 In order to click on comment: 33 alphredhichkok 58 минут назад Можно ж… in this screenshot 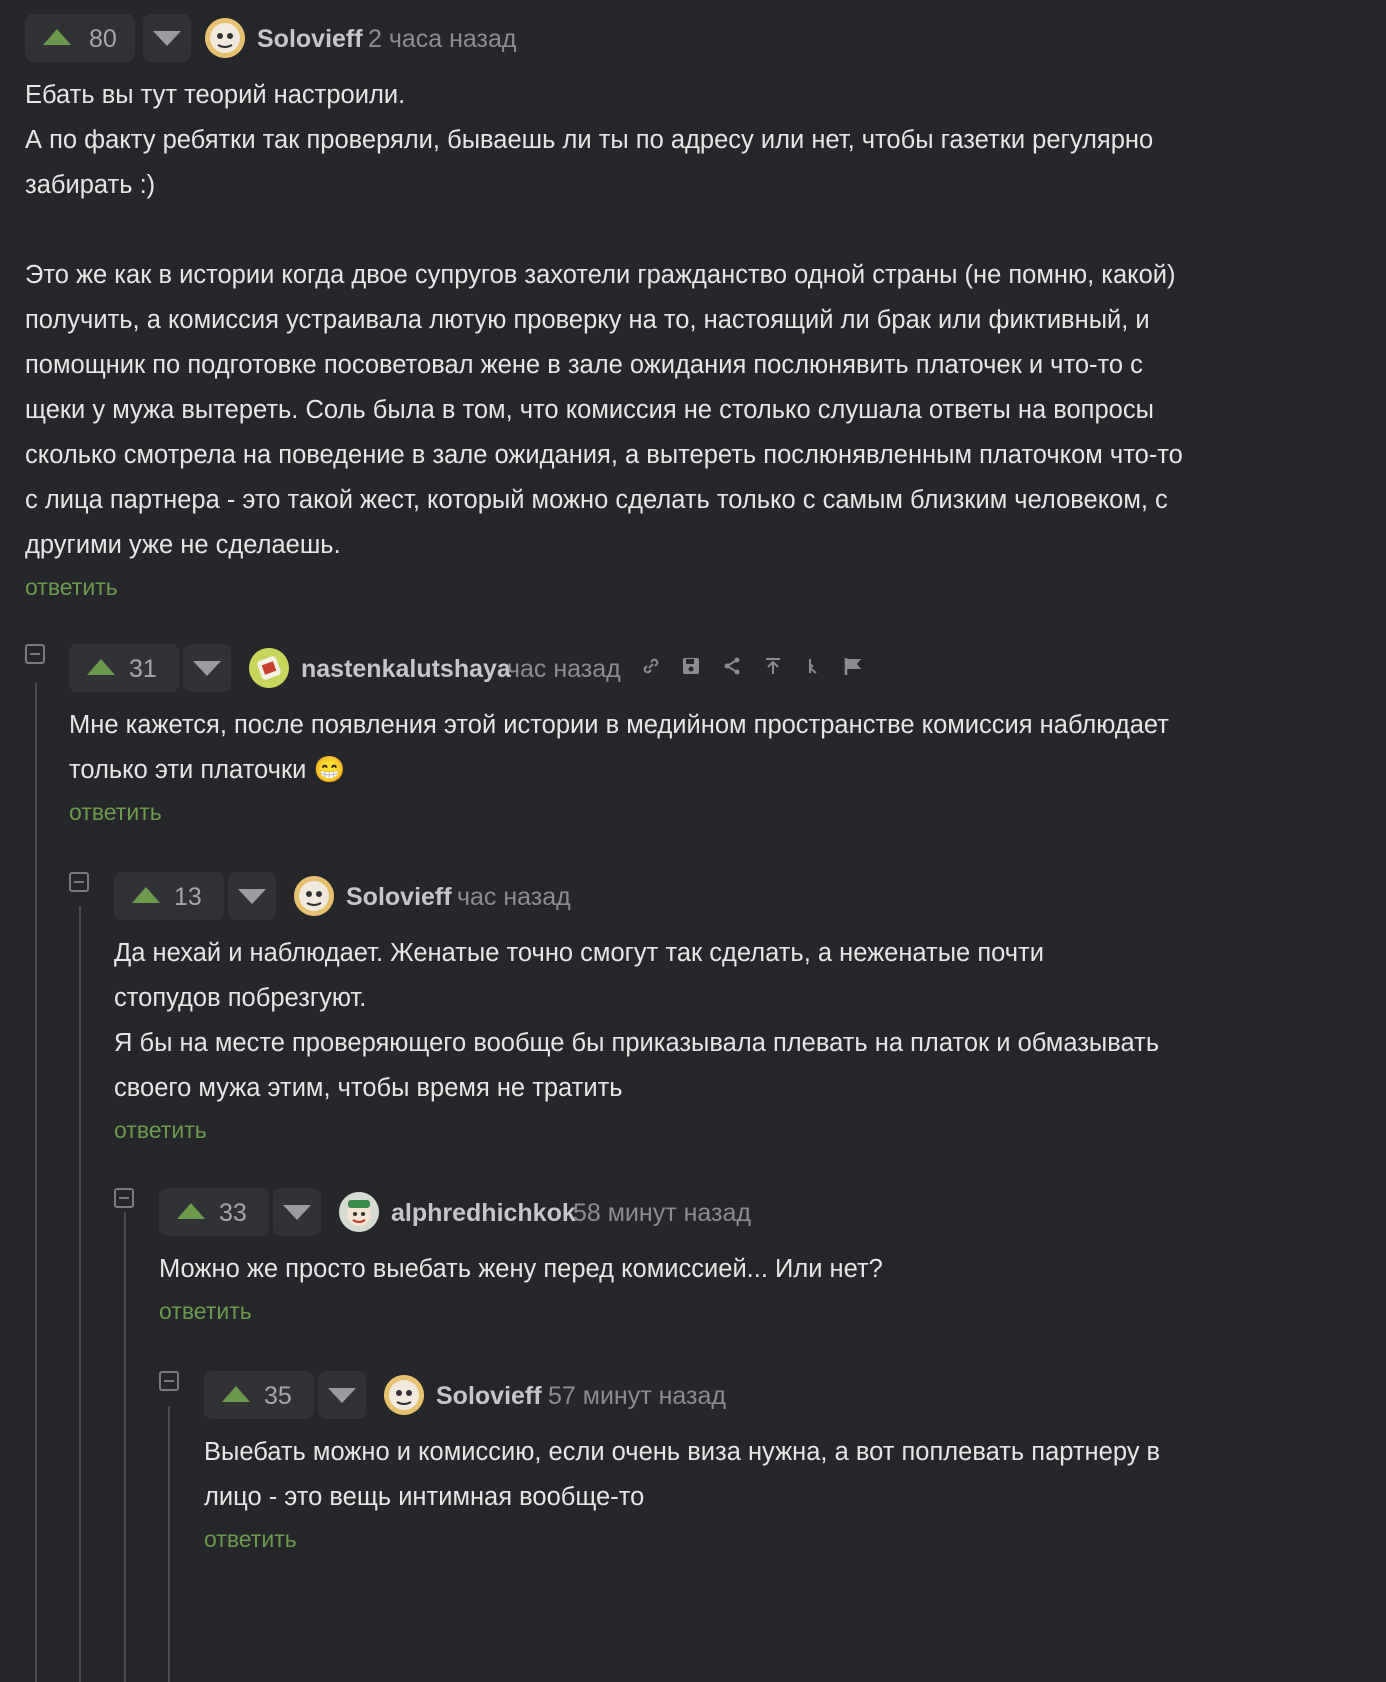, I will do `click(772, 1256)`.